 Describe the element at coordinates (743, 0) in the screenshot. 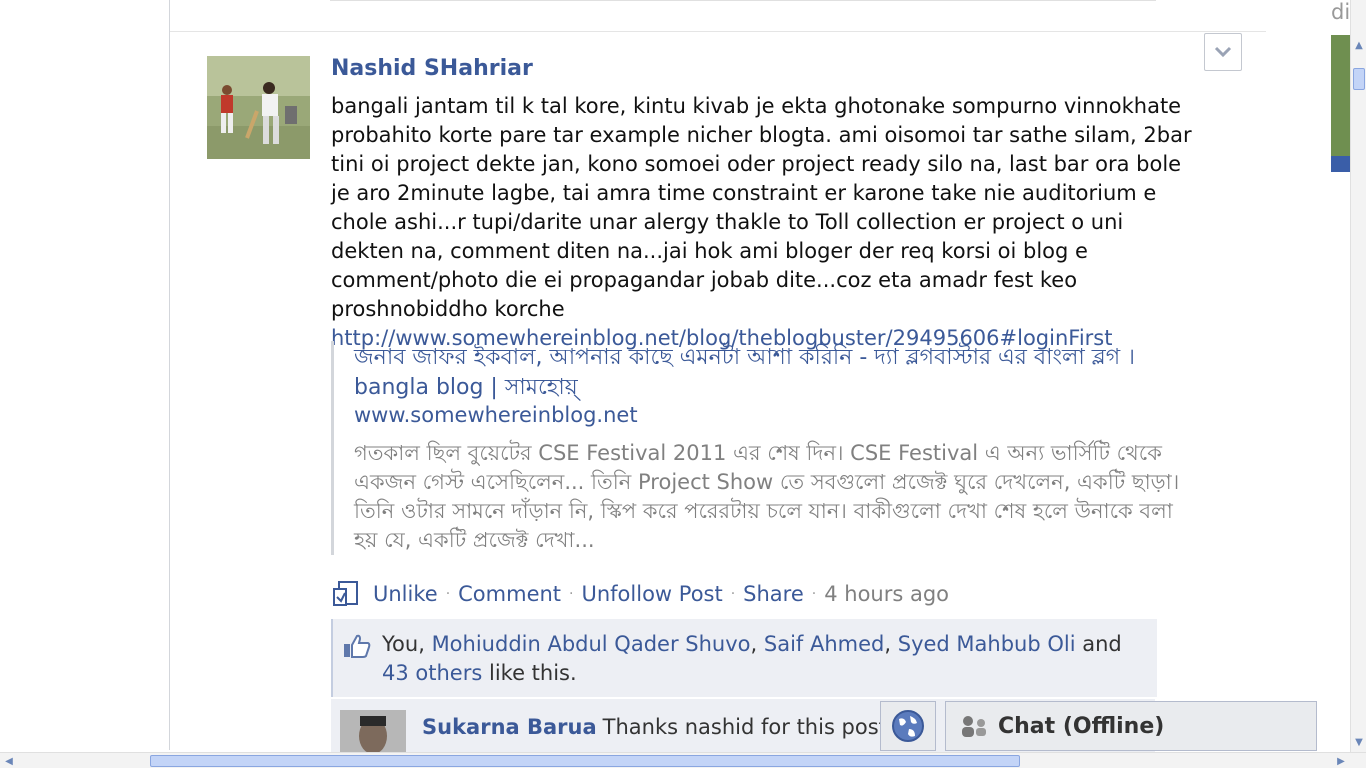

I see `previous-story-separator` at that location.